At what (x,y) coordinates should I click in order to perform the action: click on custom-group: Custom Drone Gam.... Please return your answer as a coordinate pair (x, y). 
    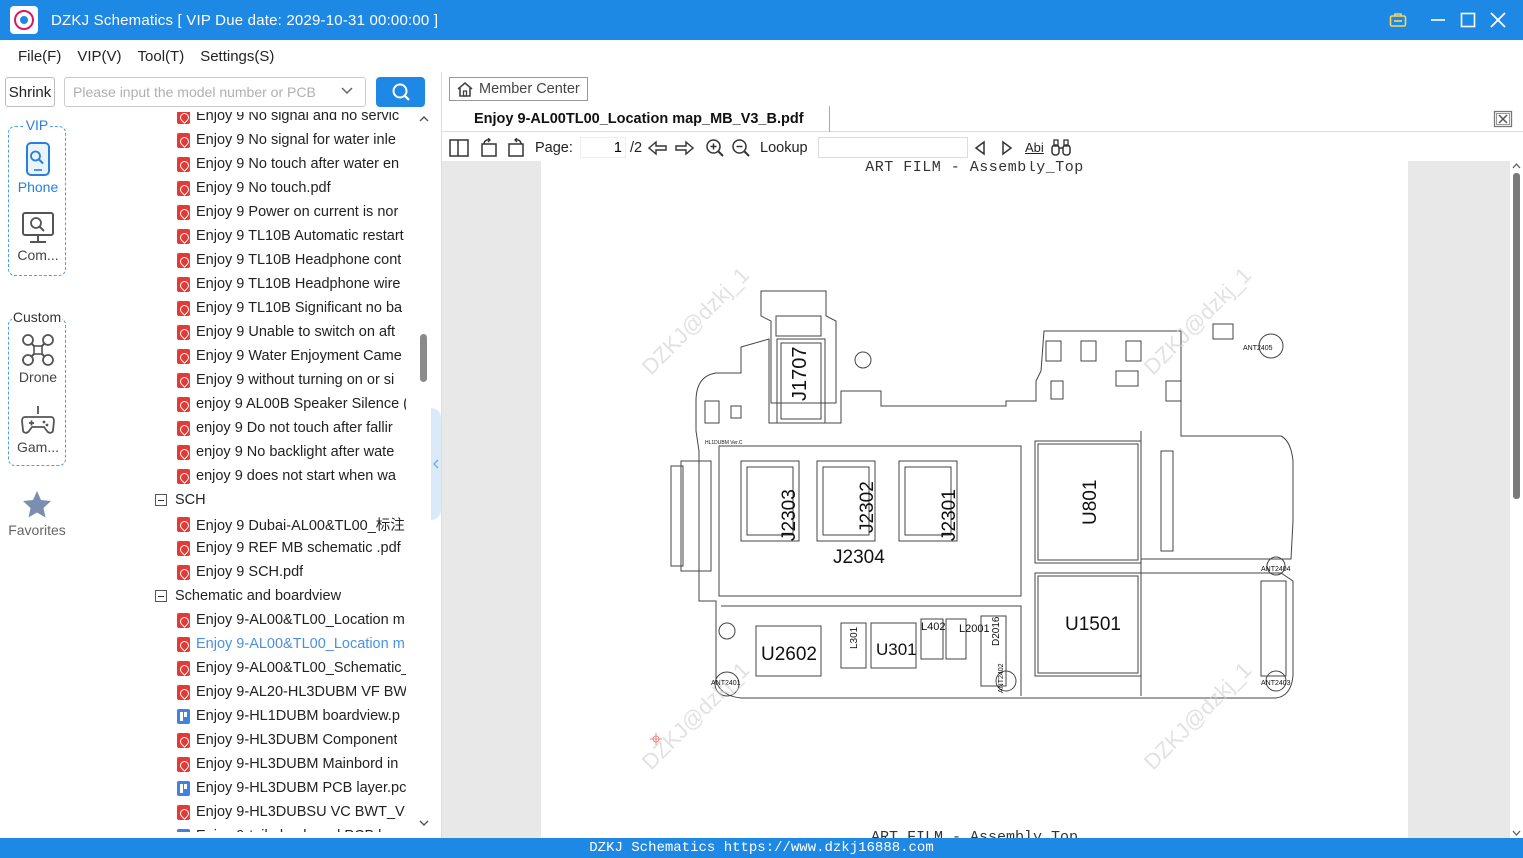
    Looking at the image, I should click on (37, 387).